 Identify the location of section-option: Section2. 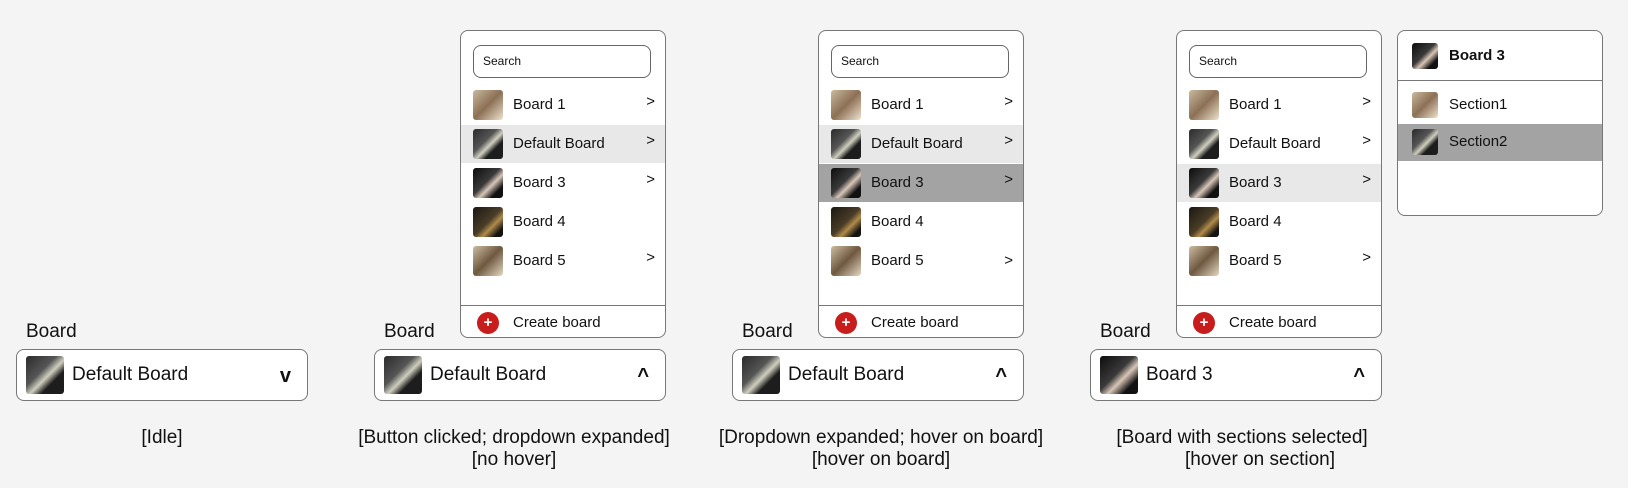
(1500, 142).